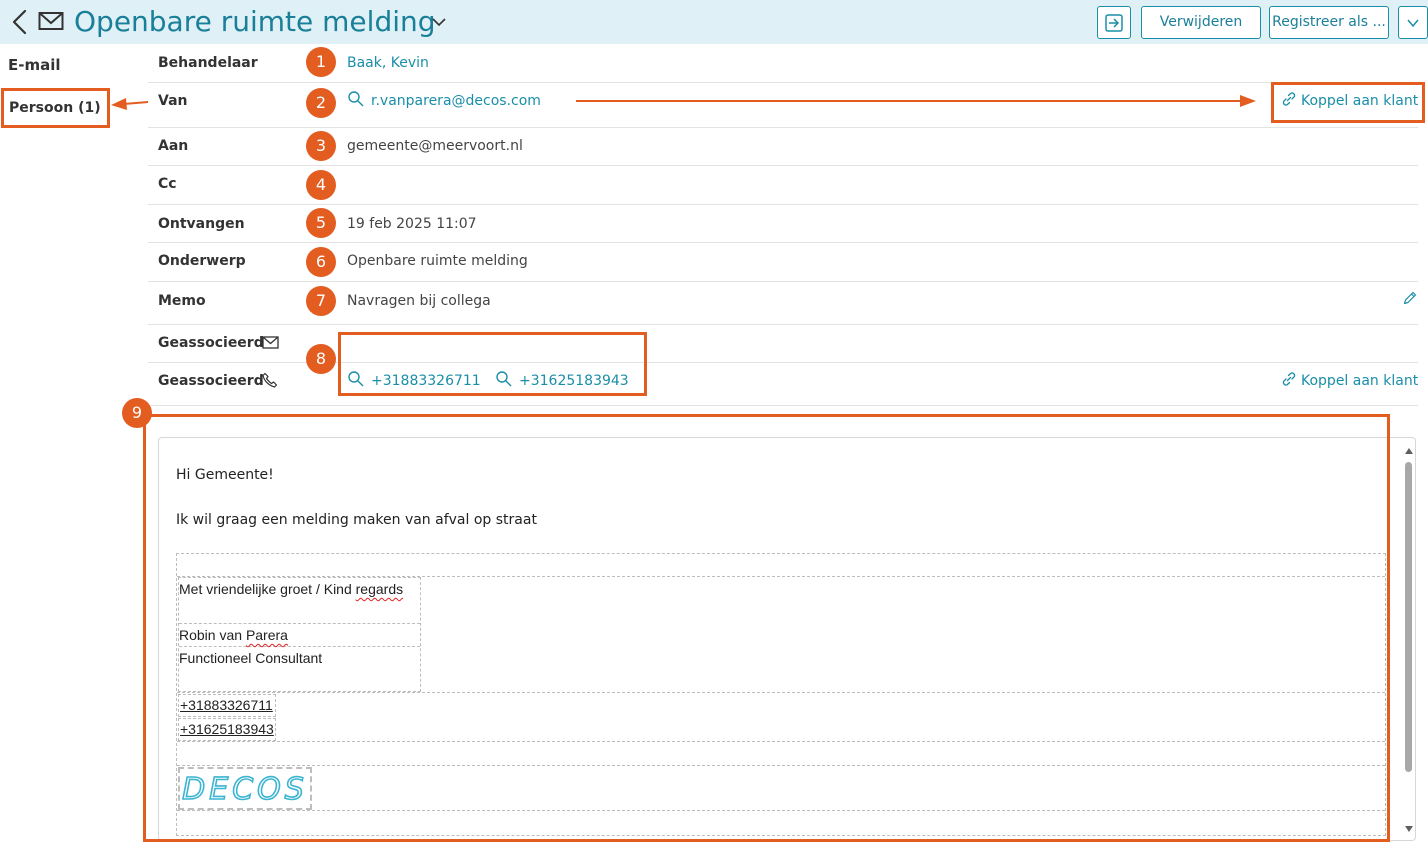  Describe the element at coordinates (783, 185) in the screenshot. I see `field-row-cc: Cc` at that location.